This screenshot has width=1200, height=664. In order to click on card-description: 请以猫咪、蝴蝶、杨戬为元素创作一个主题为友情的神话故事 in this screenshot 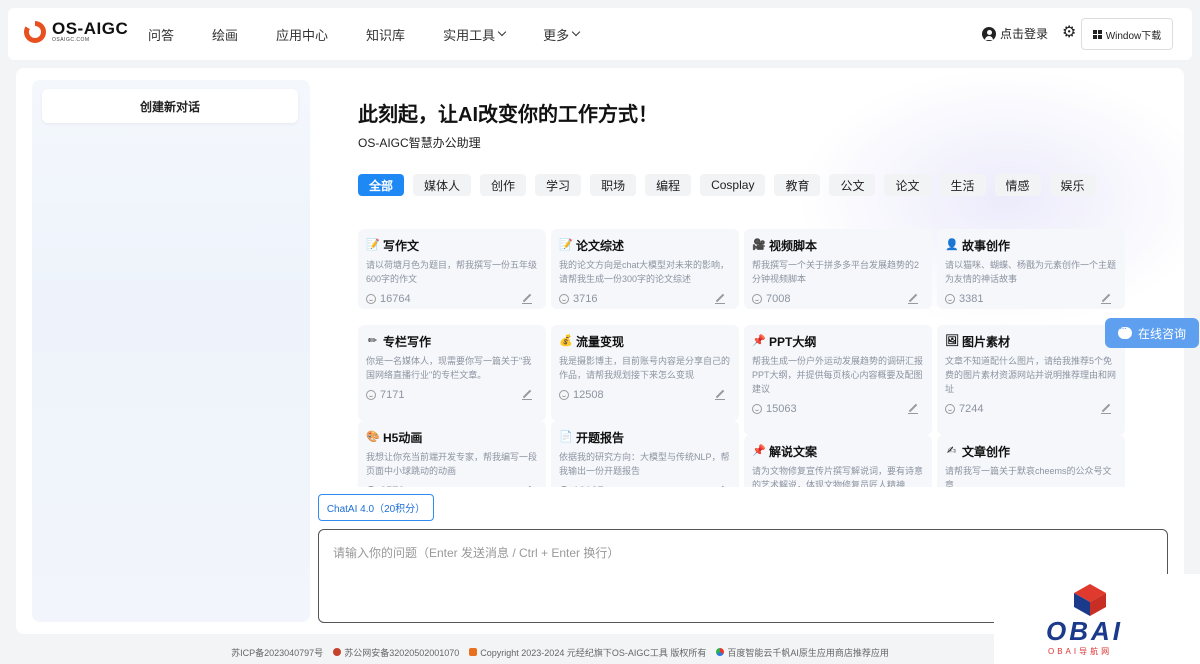, I will do `click(1031, 272)`.